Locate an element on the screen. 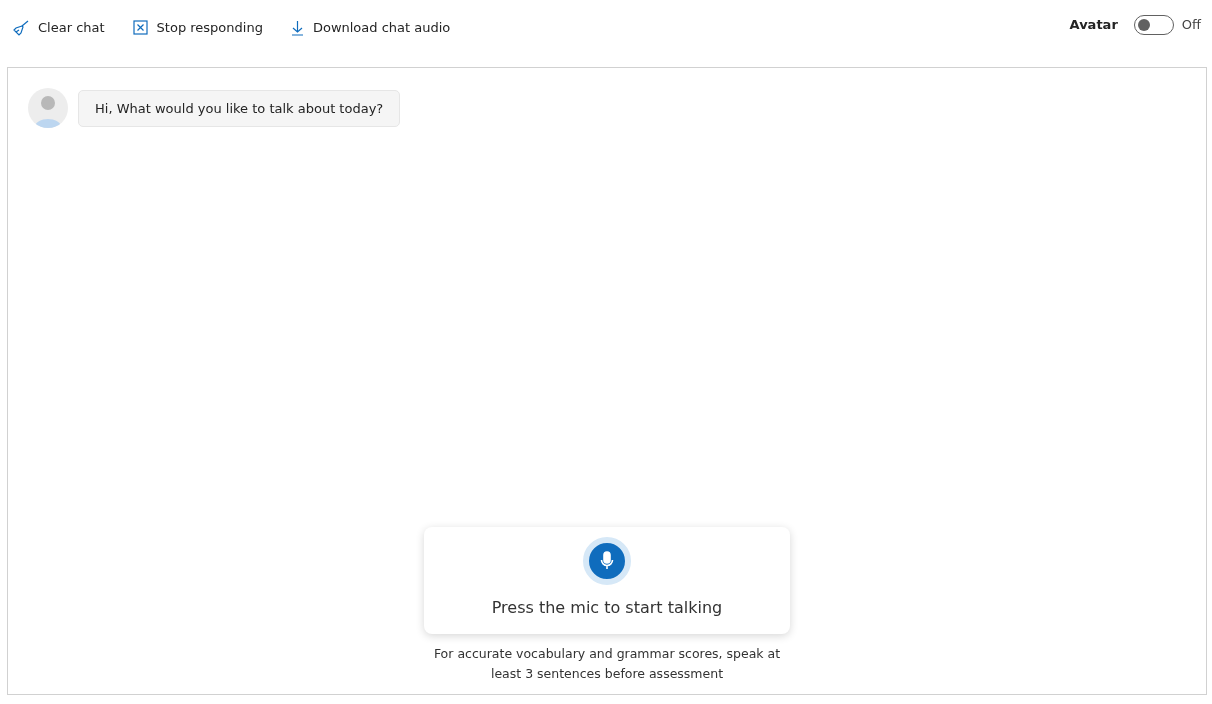  avatar-toggle is located at coordinates (1153, 24).